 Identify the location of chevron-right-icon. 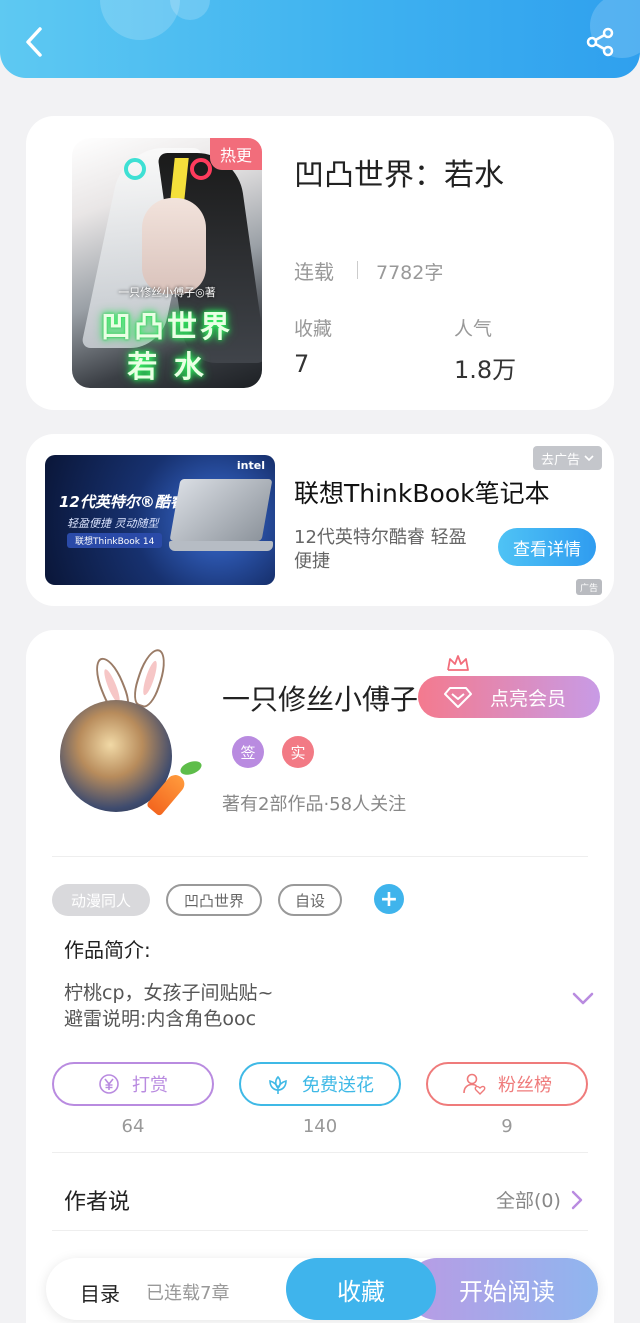
(577, 1199).